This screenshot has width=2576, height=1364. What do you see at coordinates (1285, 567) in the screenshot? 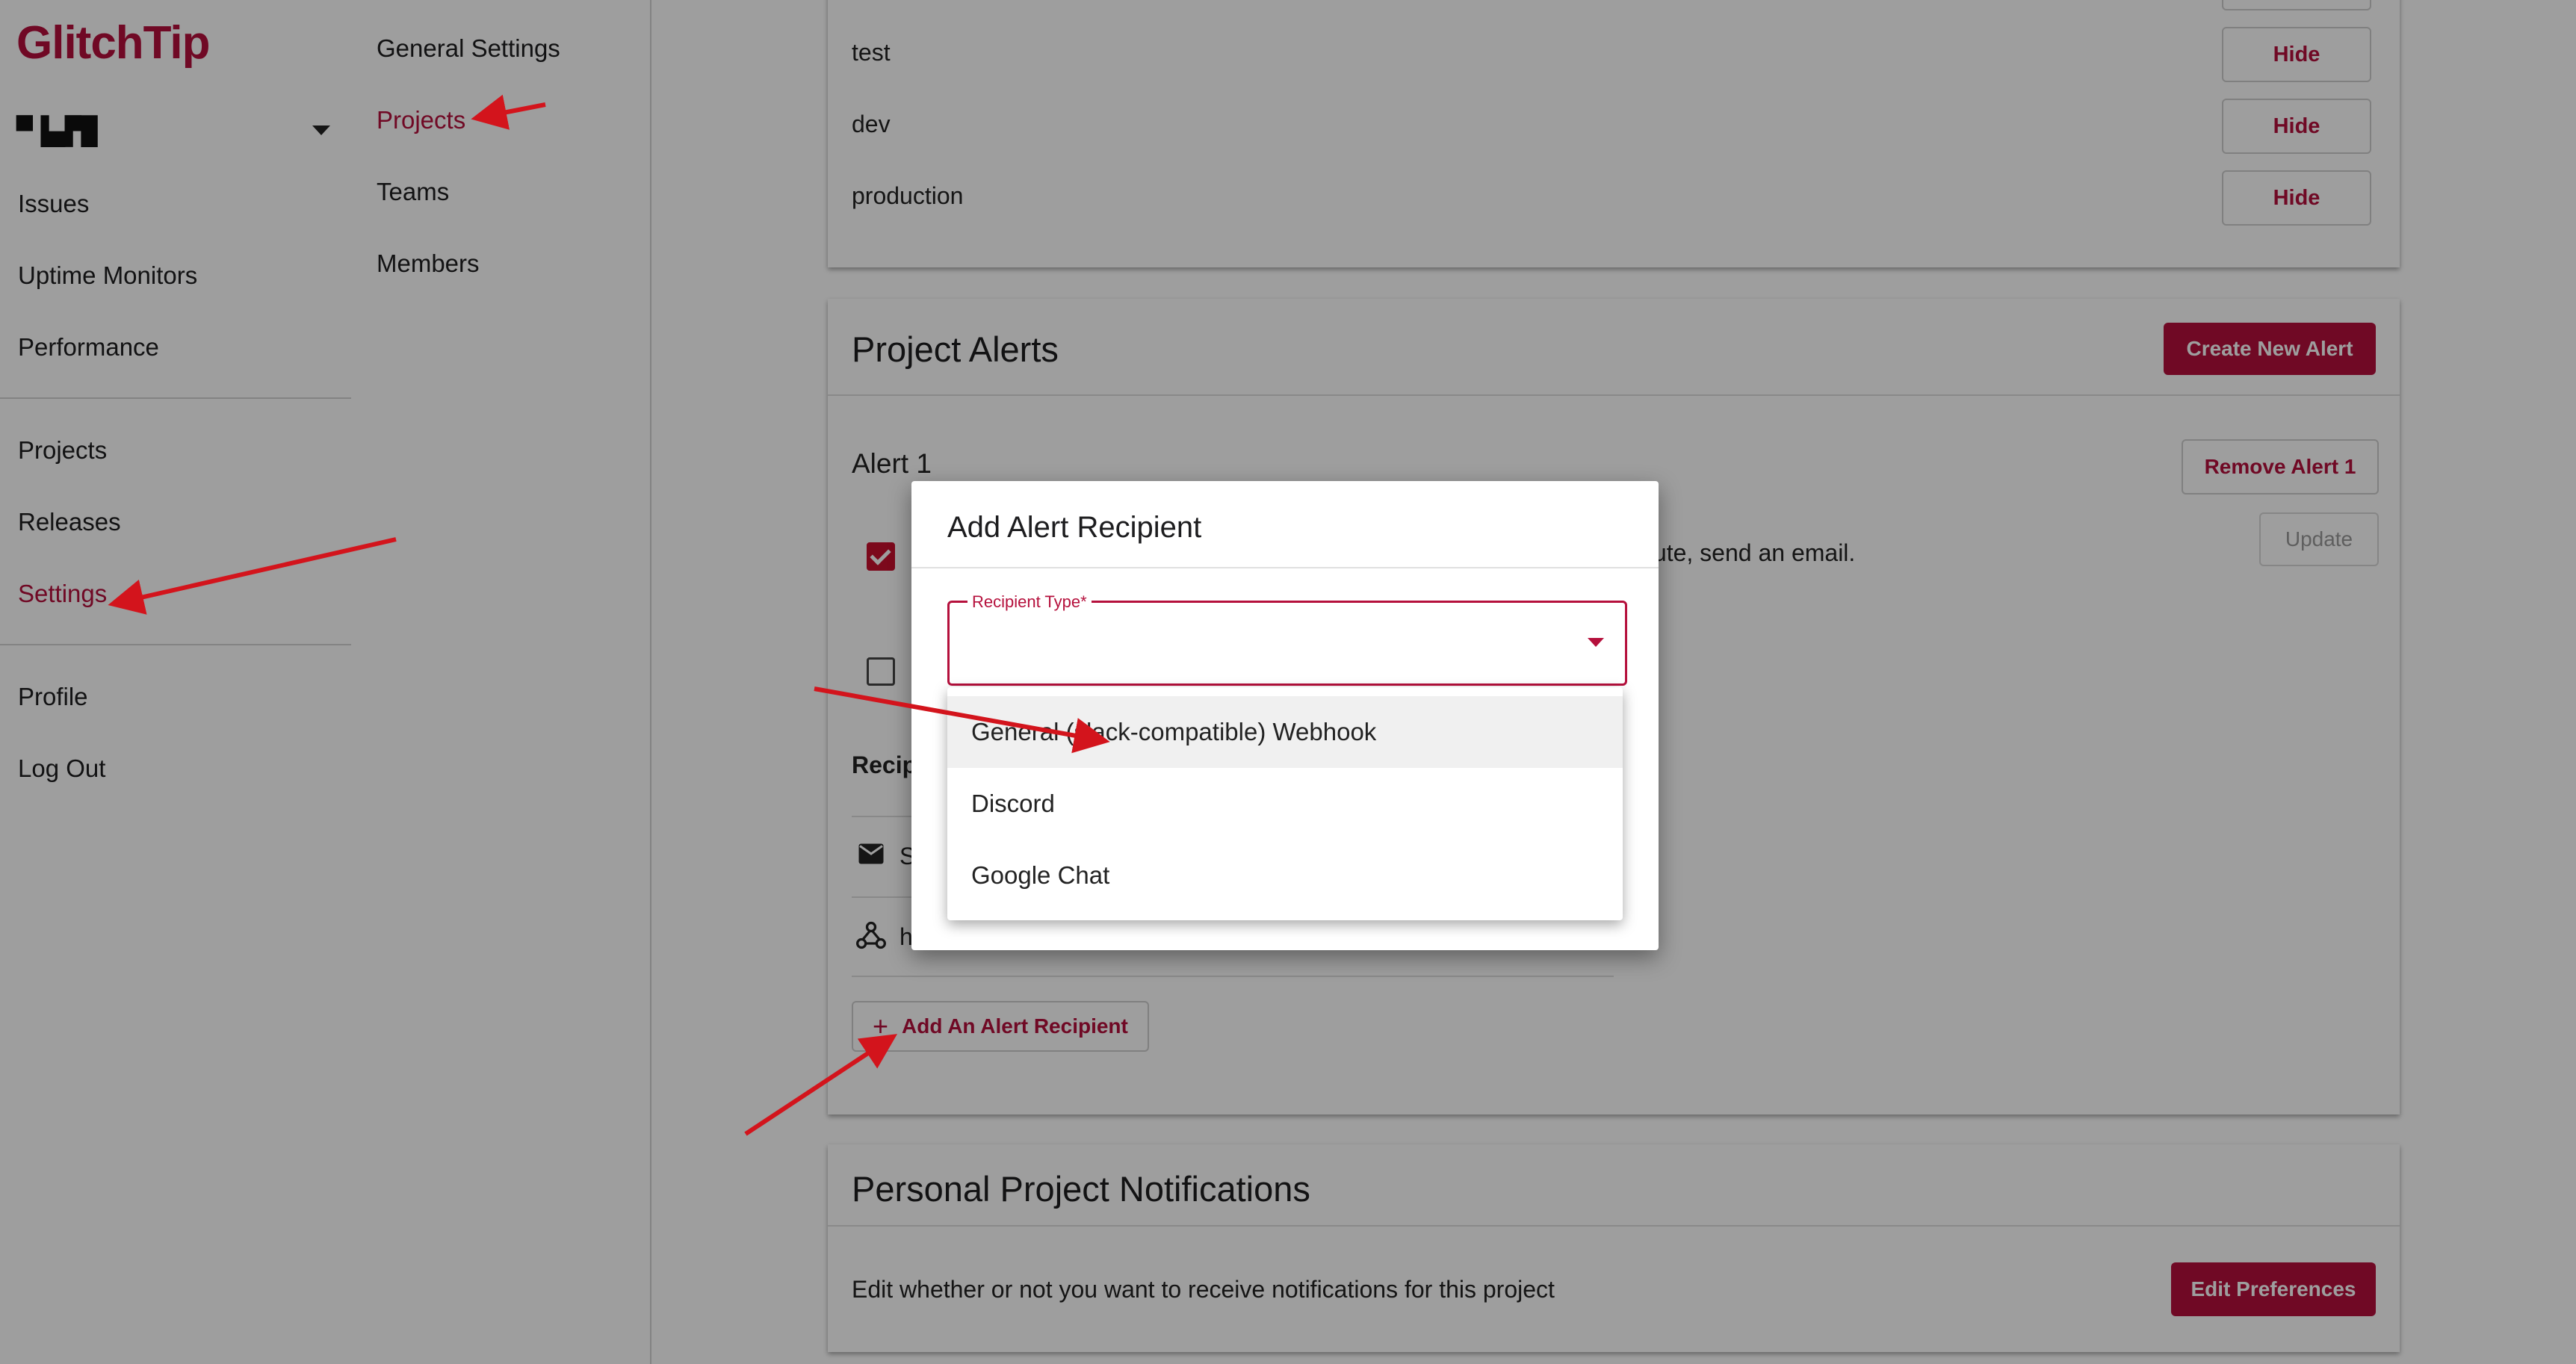
I see `dialog-divider` at bounding box center [1285, 567].